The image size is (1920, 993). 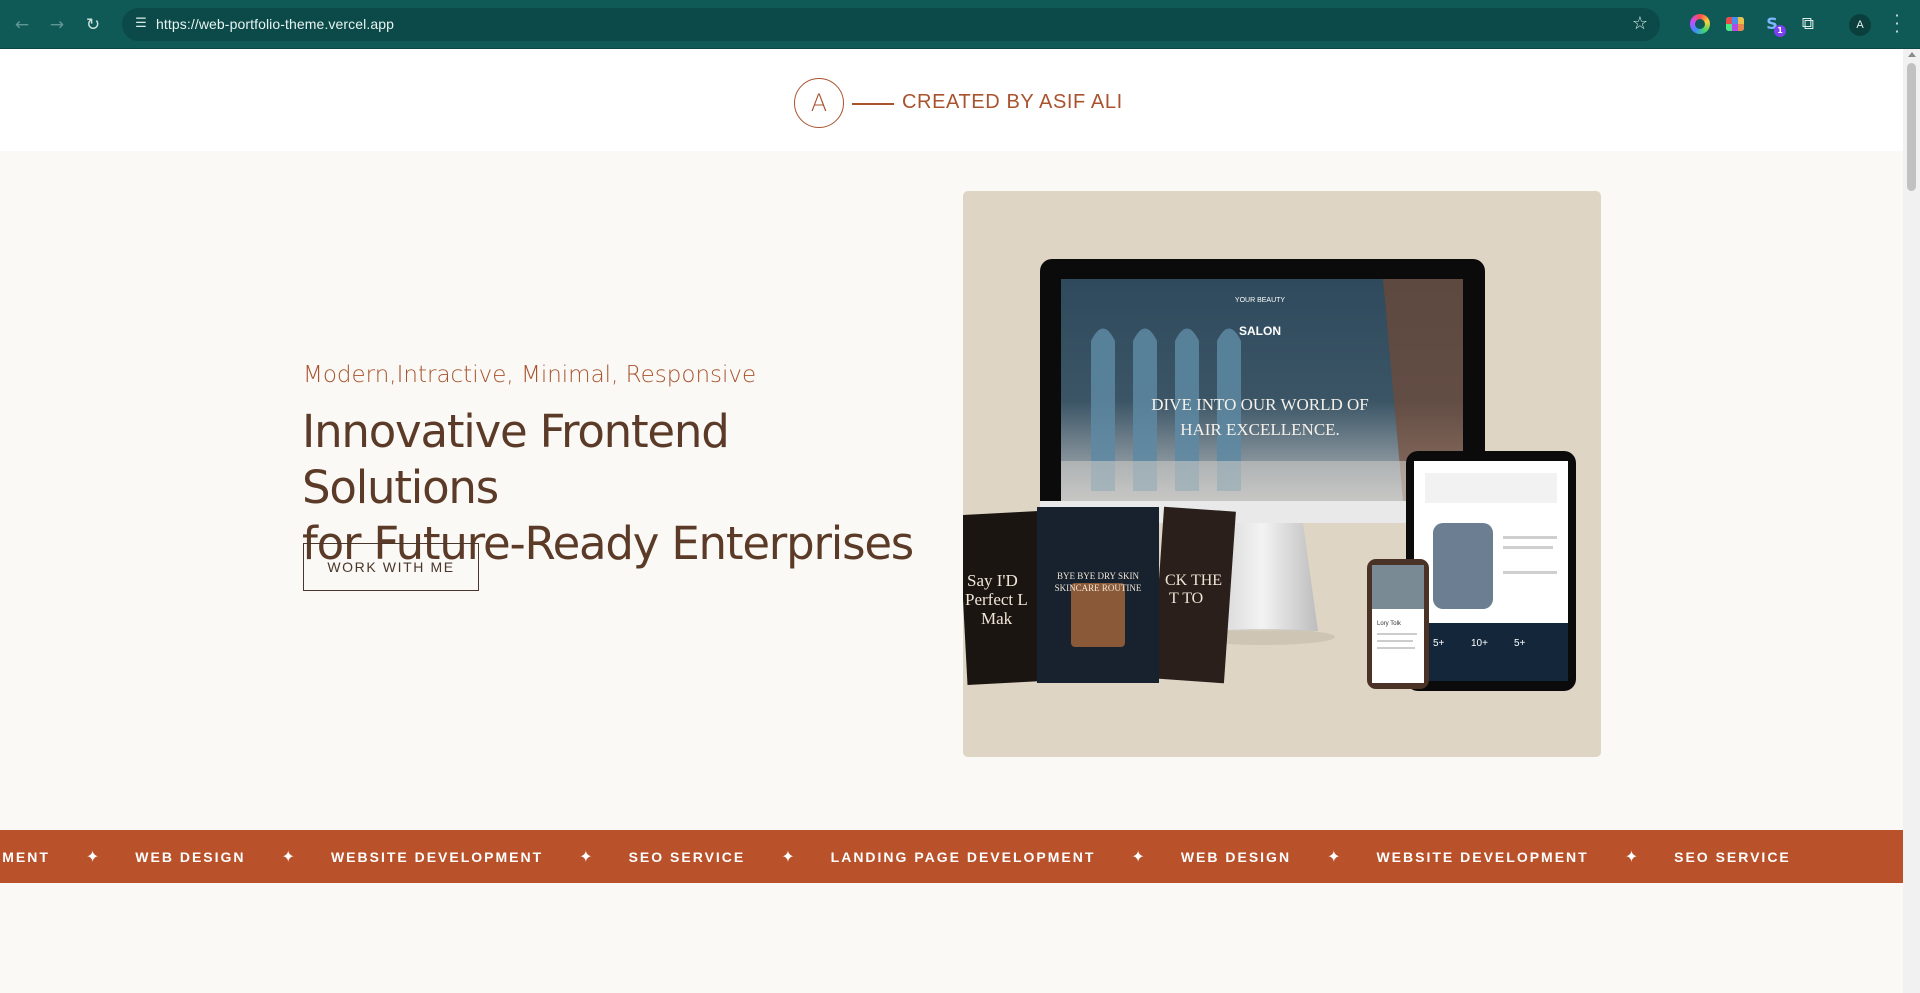 I want to click on forward-icon: →, so click(x=57, y=25).